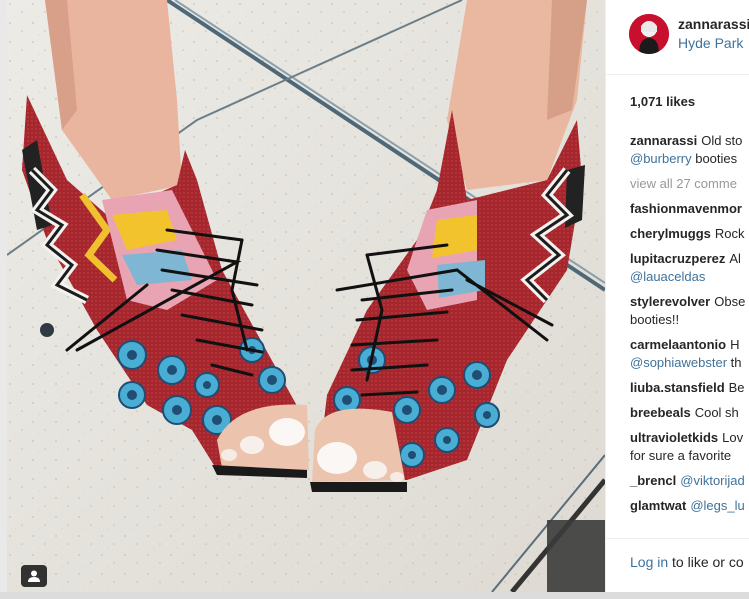 The height and width of the screenshot is (599, 749). I want to click on comment-text-line2: booties!!, so click(655, 319).